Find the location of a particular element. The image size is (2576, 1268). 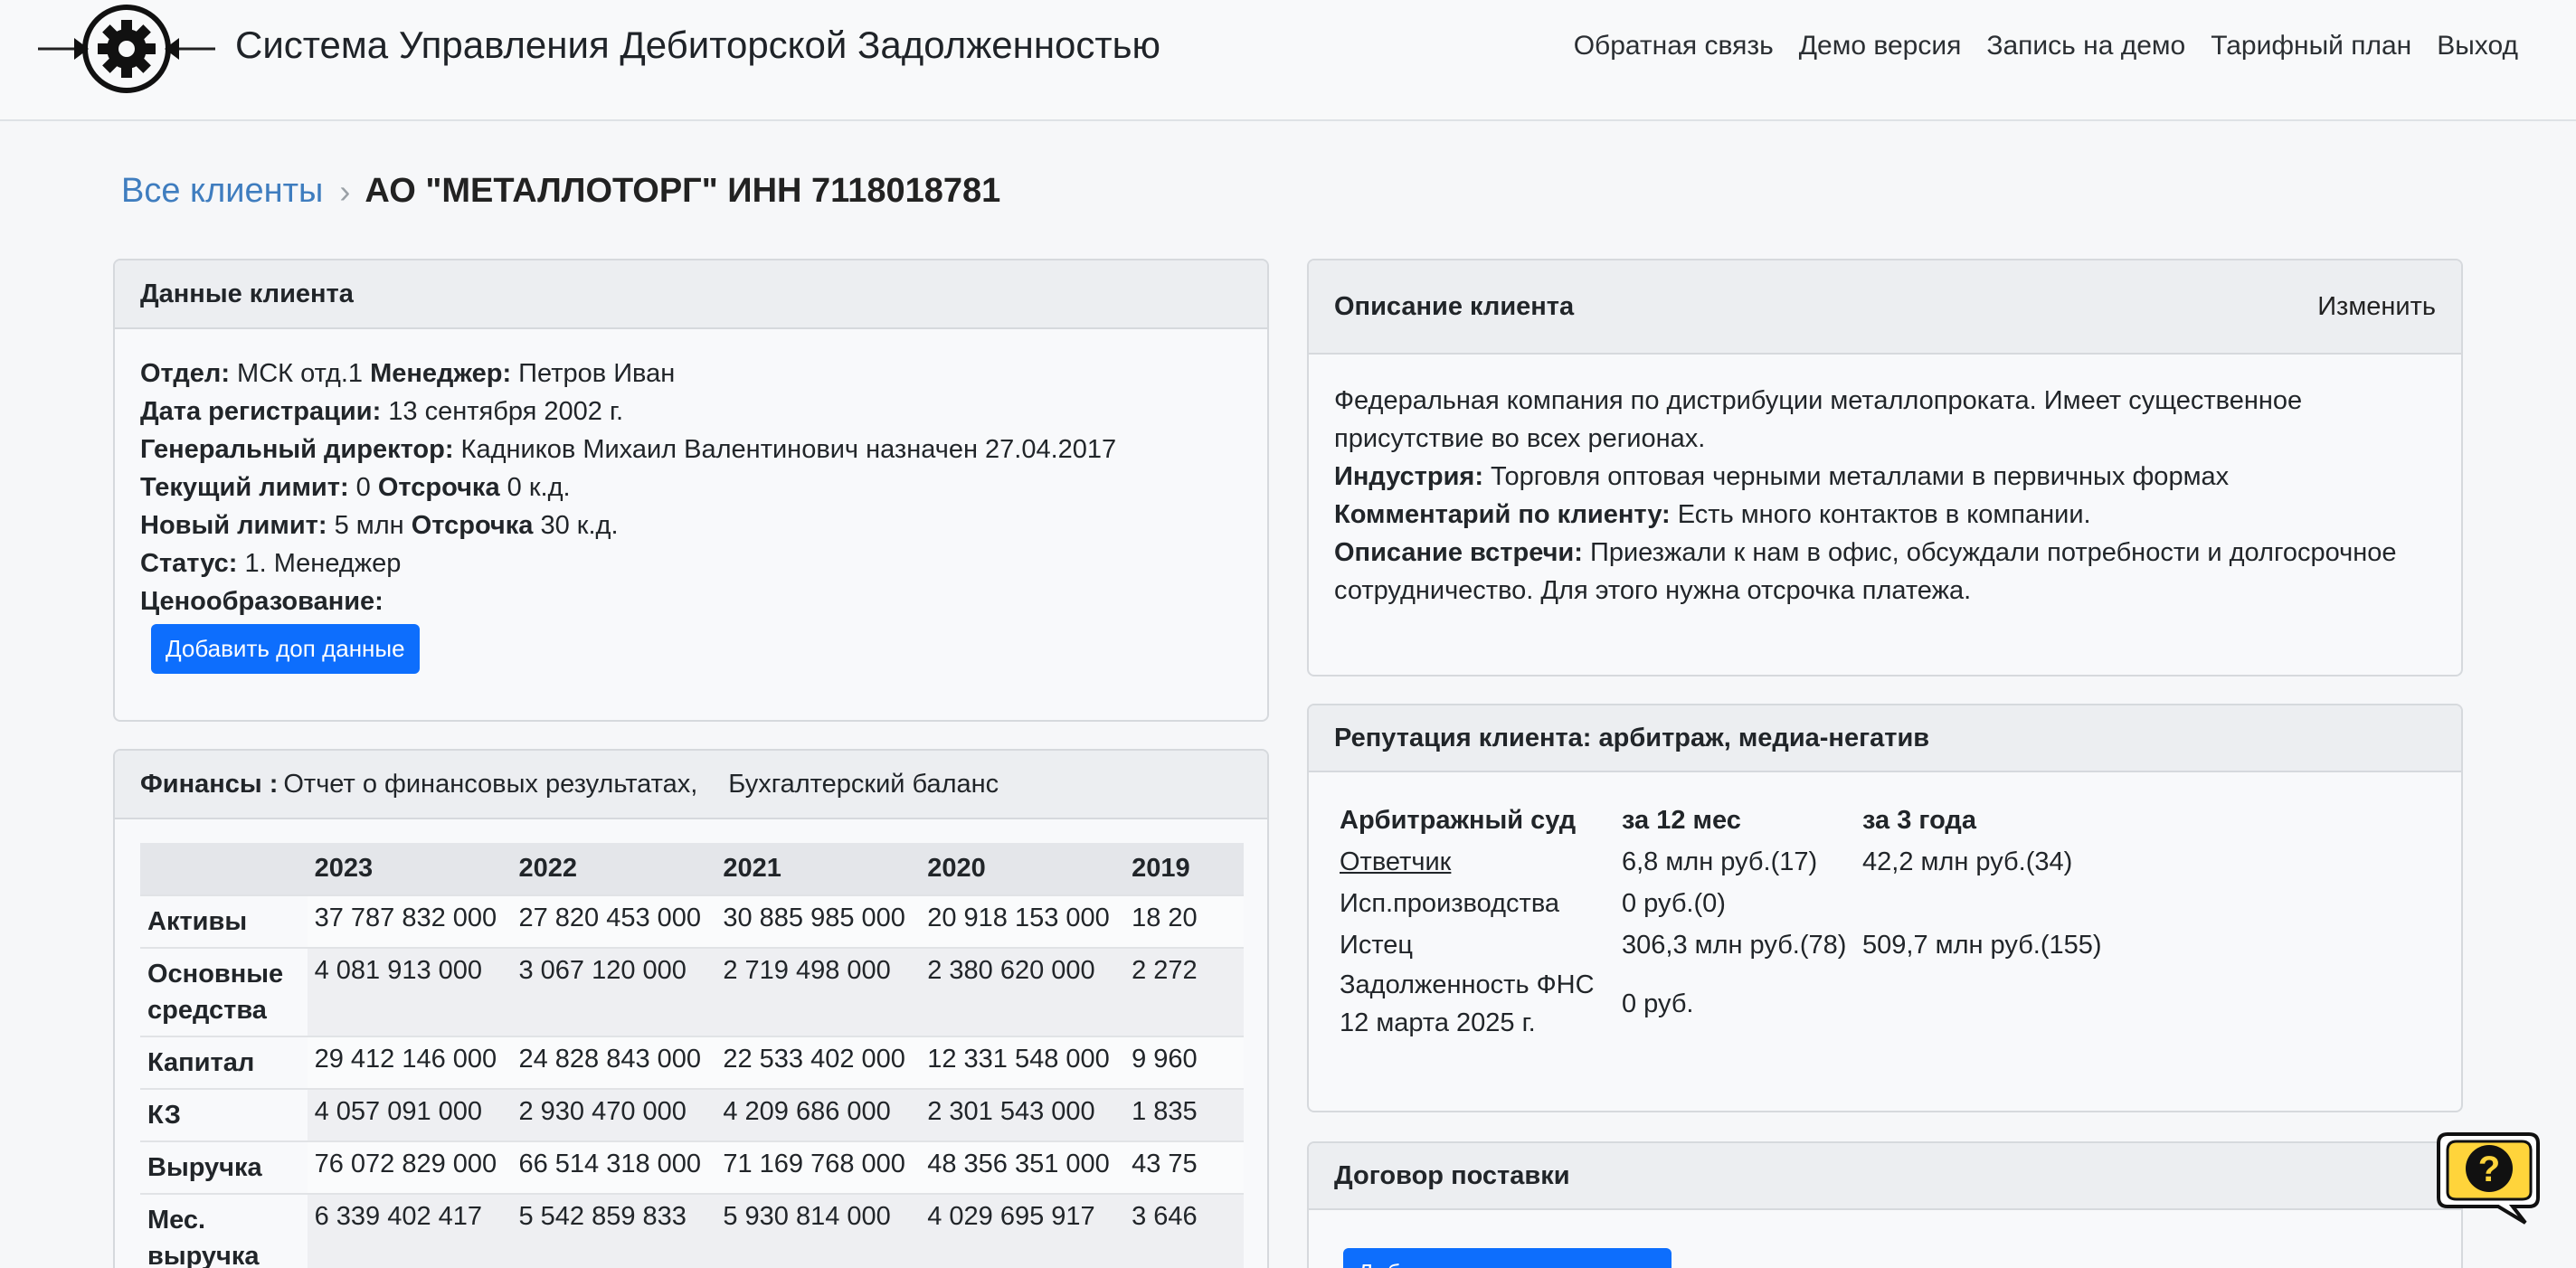

table-cell: 20 918 153 000 is located at coordinates (1023, 921).